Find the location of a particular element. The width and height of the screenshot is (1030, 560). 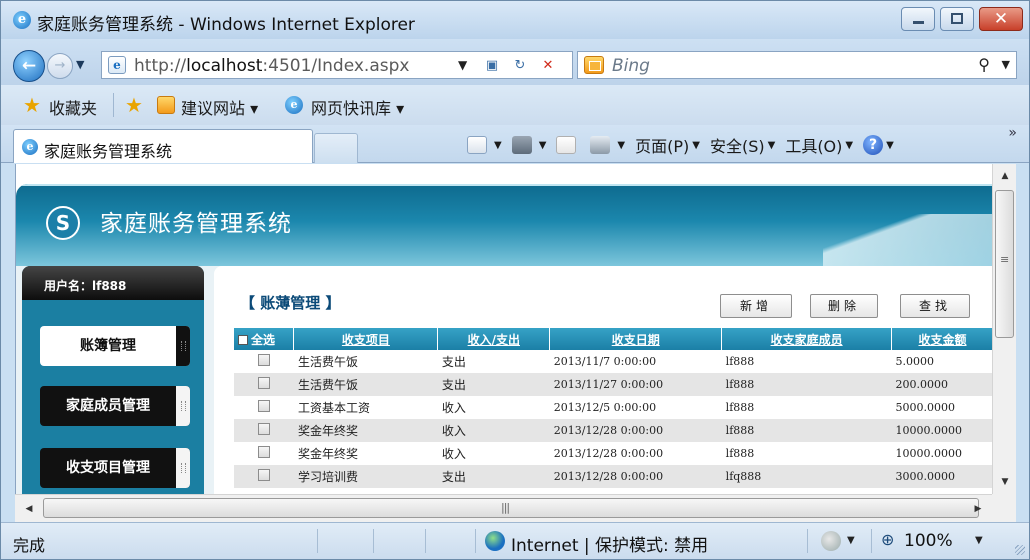

minimize-icon is located at coordinates (918, 22).